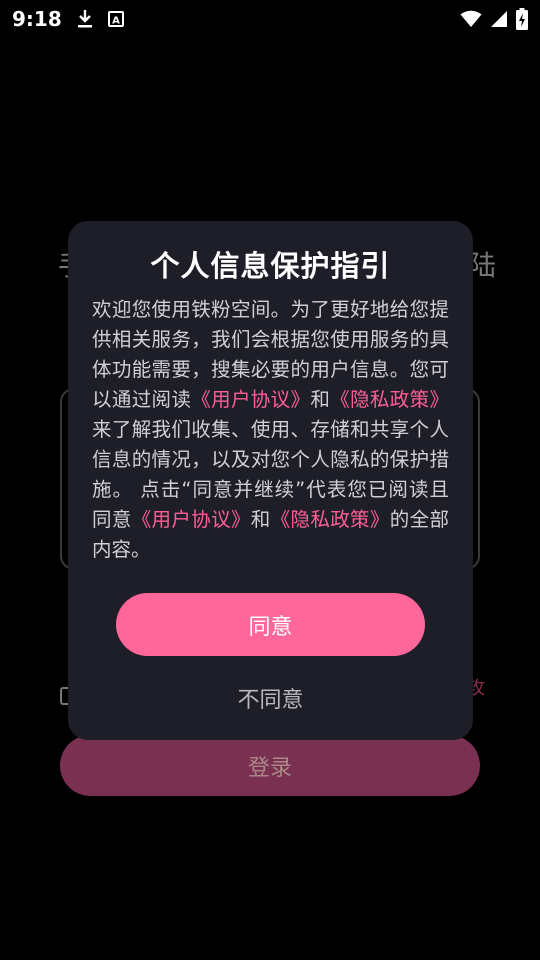 This screenshot has width=540, height=960. Describe the element at coordinates (37, 19) in the screenshot. I see `status-time: 9:18` at that location.